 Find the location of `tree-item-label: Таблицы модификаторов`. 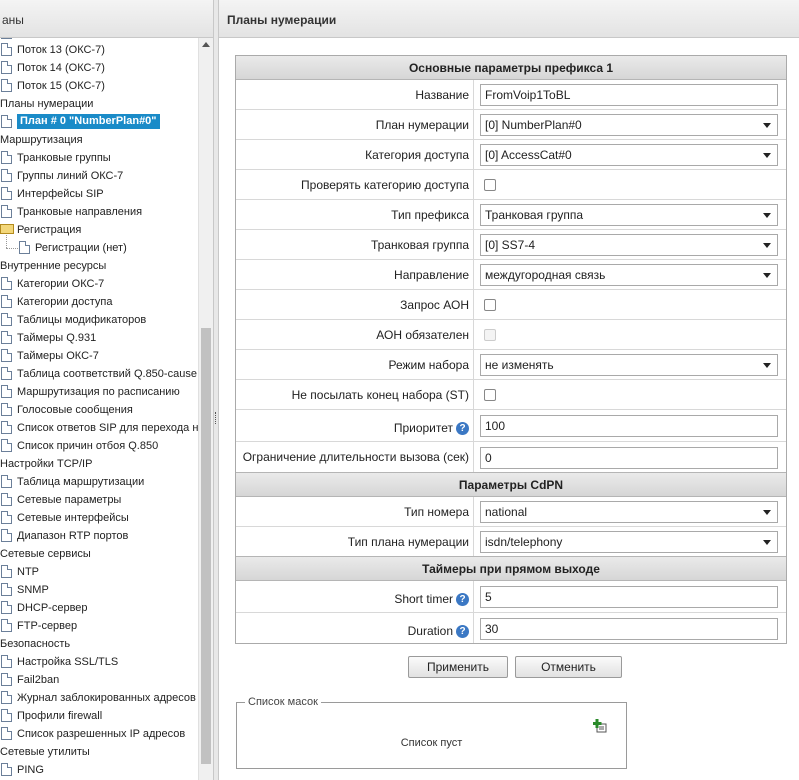

tree-item-label: Таблицы модификаторов is located at coordinates (82, 320).